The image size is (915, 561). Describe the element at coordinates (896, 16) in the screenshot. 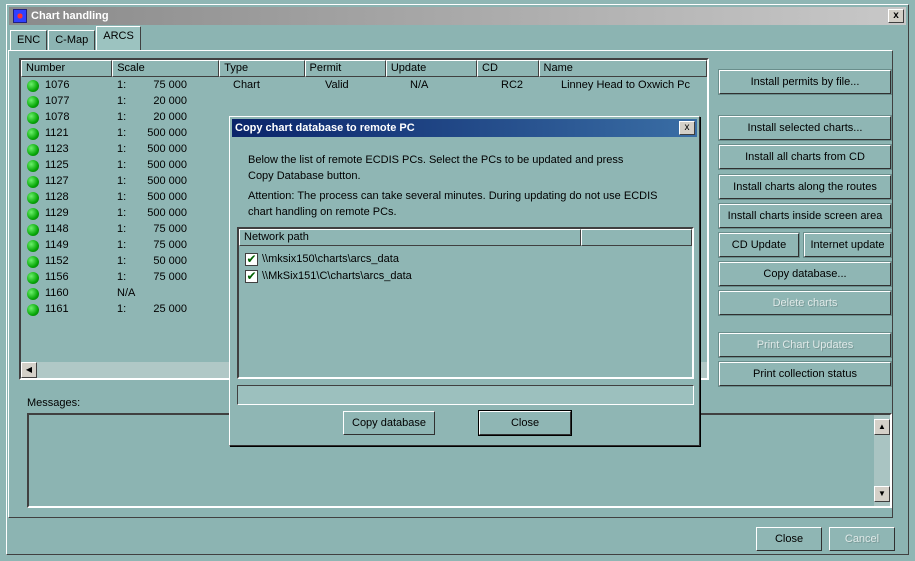

I see `close-icon: x` at that location.